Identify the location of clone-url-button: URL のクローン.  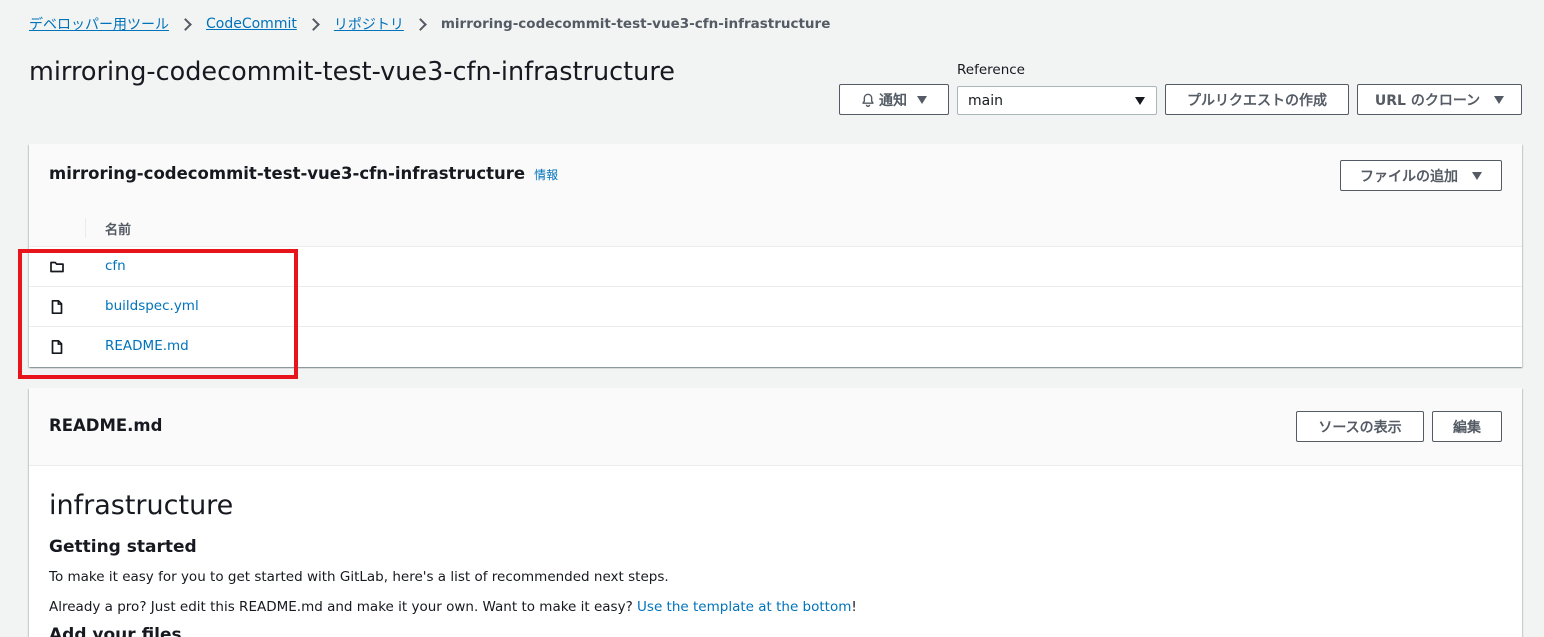
(1439, 99).